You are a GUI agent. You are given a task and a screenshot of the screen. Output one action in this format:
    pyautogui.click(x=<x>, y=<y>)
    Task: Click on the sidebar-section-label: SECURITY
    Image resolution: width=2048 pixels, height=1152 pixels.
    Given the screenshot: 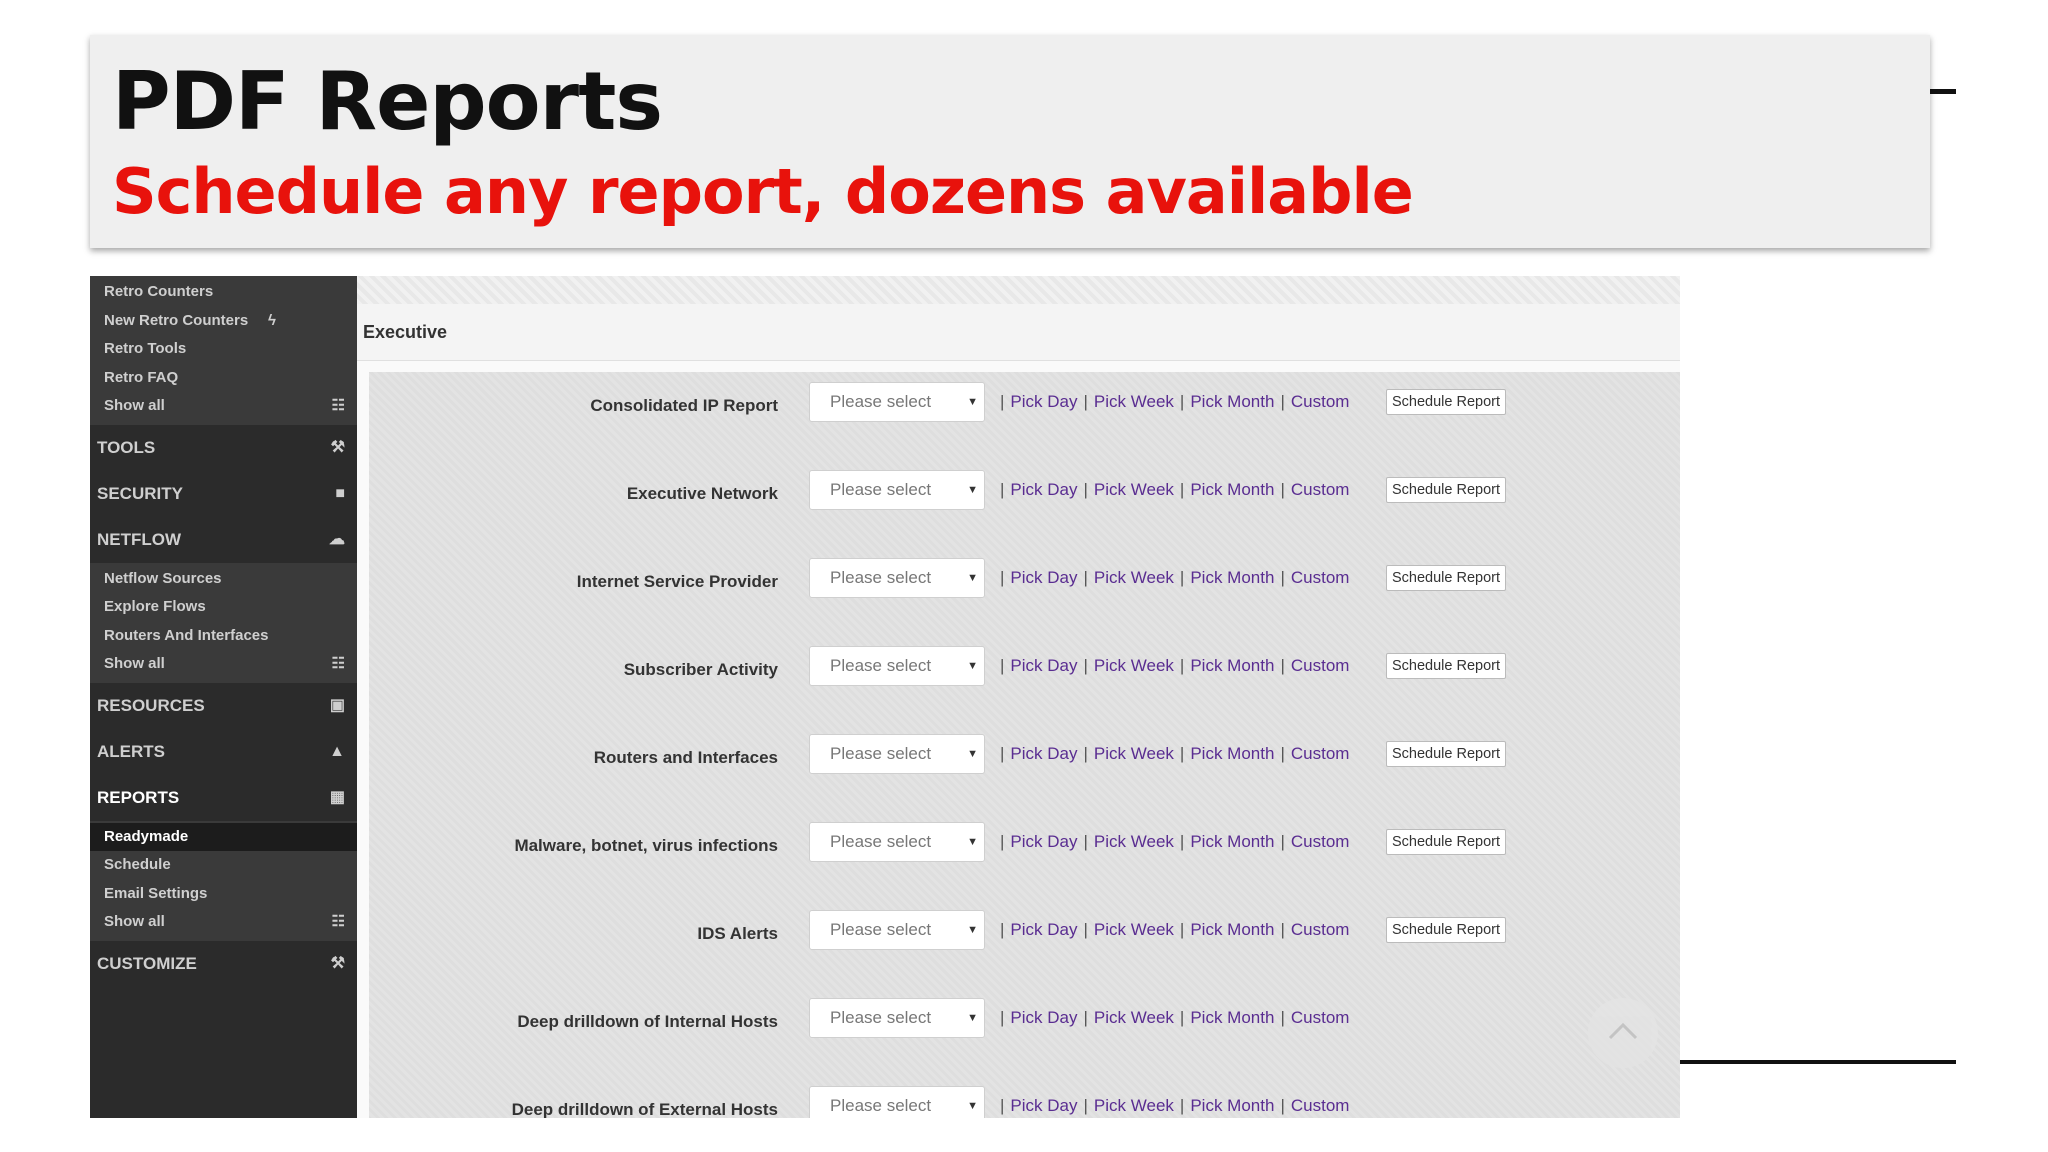 What is the action you would take?
    pyautogui.click(x=140, y=493)
    